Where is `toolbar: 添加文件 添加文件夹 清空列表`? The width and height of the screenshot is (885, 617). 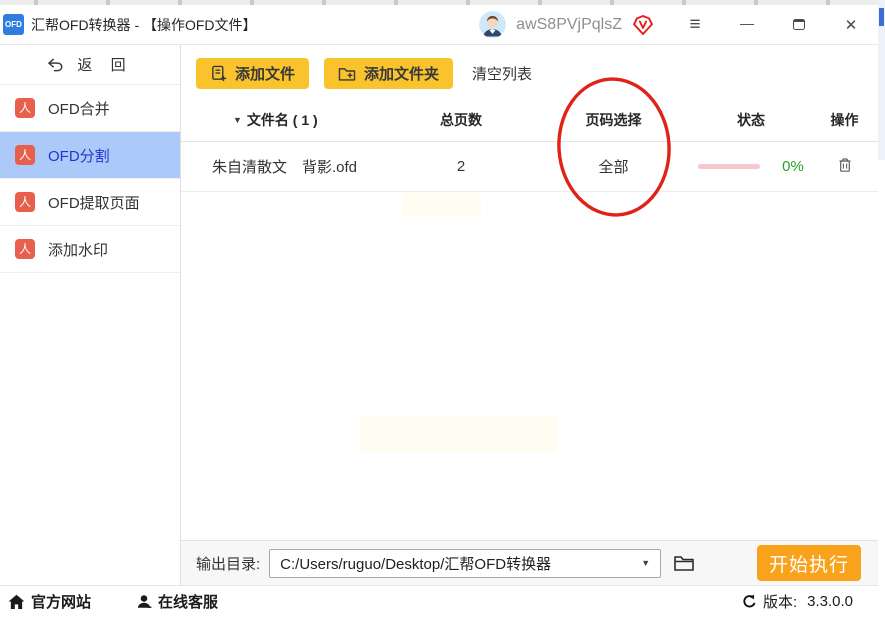 toolbar: 添加文件 添加文件夹 清空列表 is located at coordinates (529, 71).